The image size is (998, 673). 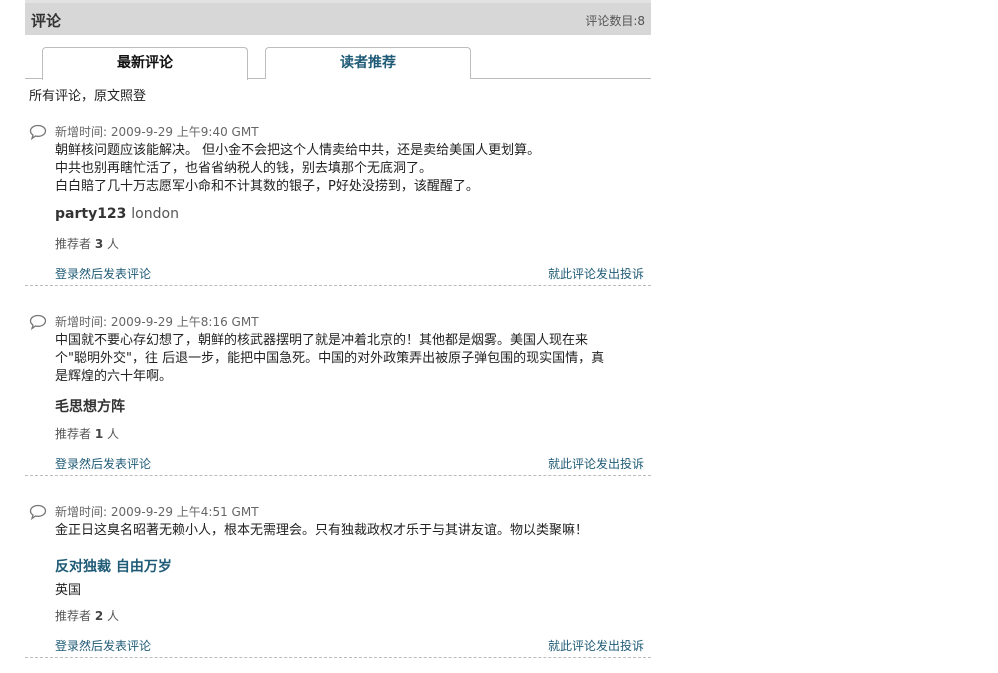 I want to click on comment-line: 中共也别再瞎忙活了，也省省纳税人的钱，别去填那个无底洞了。, so click(x=244, y=168).